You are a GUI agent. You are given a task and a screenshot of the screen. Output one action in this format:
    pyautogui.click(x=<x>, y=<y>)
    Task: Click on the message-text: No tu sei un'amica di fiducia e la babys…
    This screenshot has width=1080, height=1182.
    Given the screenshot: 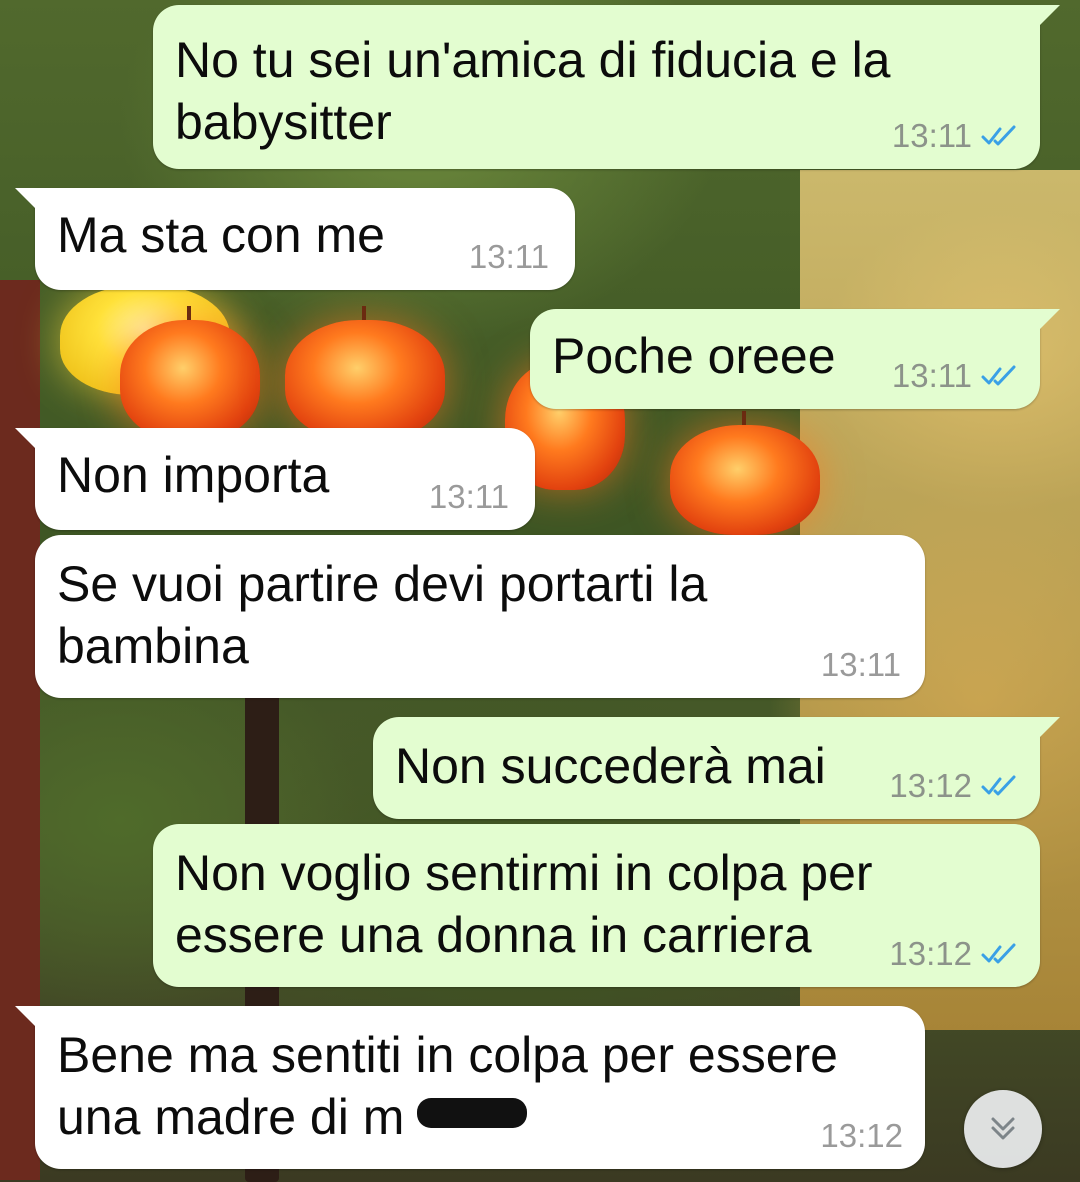 What is the action you would take?
    pyautogui.click(x=533, y=91)
    